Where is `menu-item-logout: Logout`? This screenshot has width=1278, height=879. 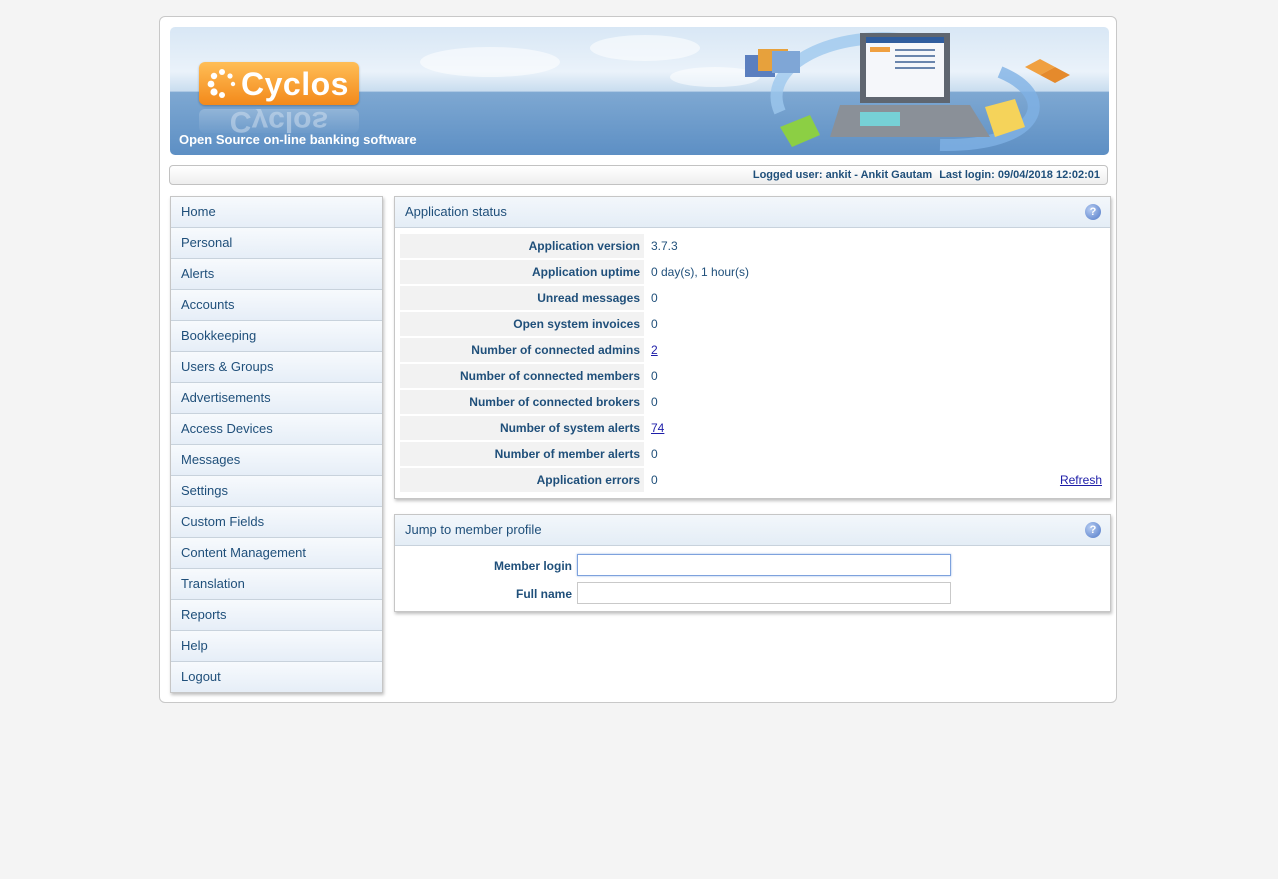
menu-item-logout: Logout is located at coordinates (276, 677).